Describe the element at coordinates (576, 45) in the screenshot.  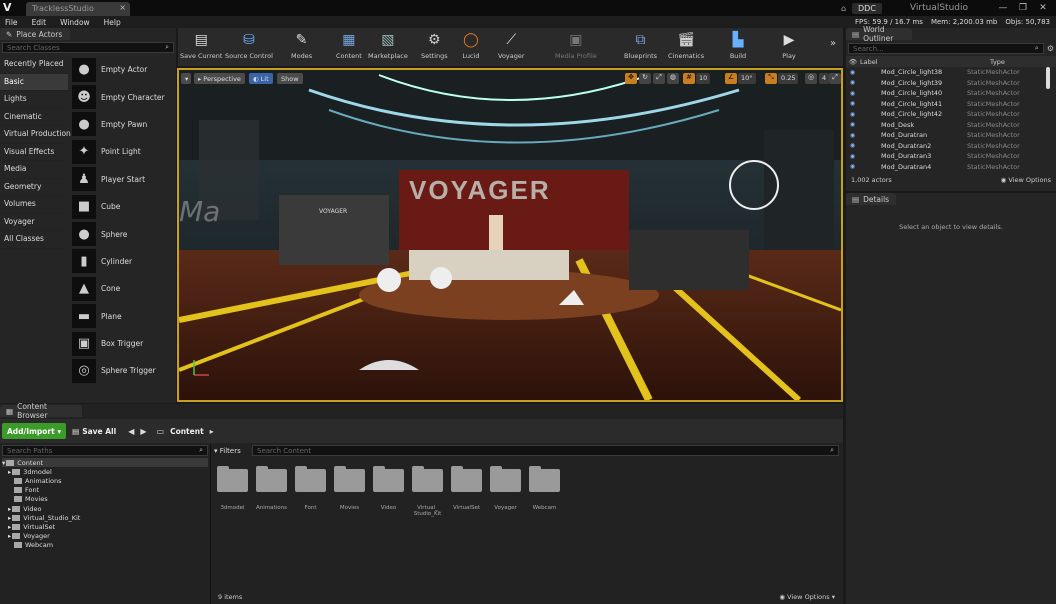
I see `media-profile-button: ▣ Media Profile` at that location.